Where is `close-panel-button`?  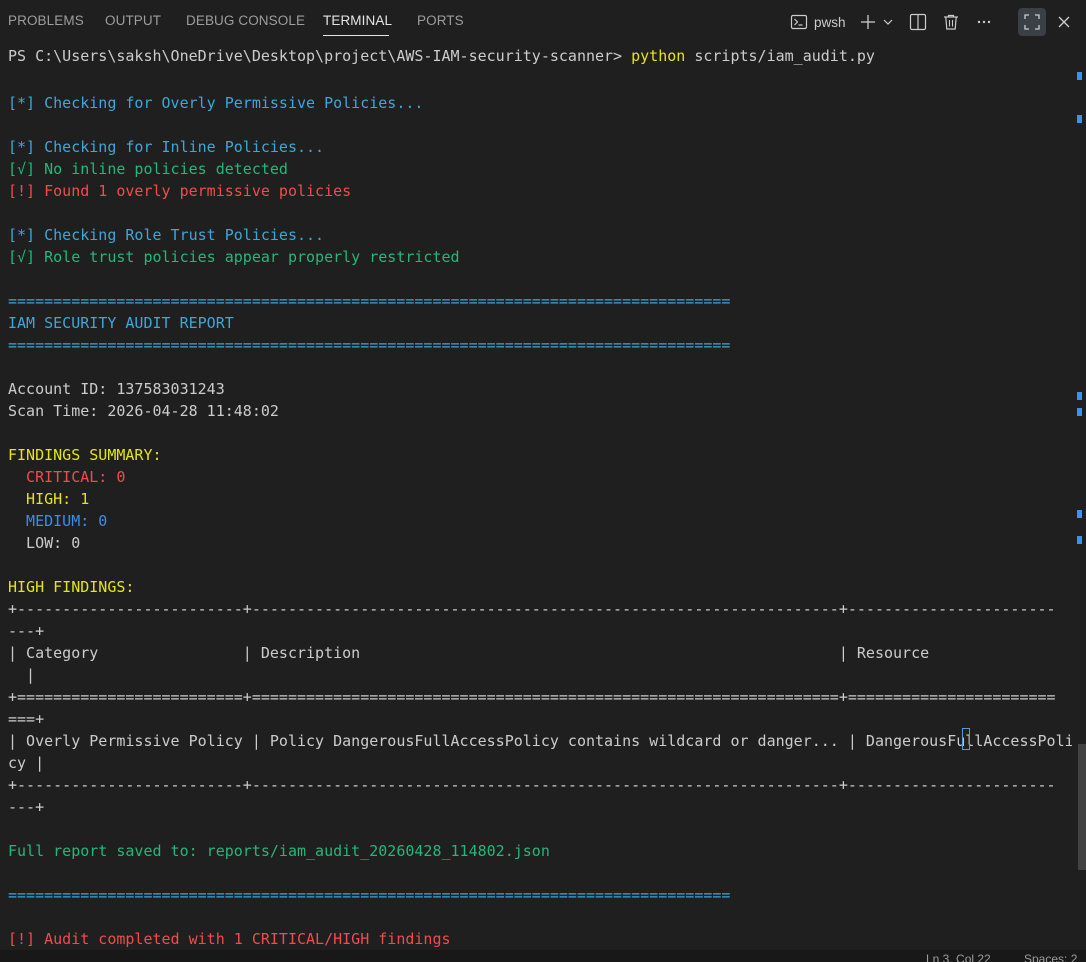 close-panel-button is located at coordinates (1064, 22).